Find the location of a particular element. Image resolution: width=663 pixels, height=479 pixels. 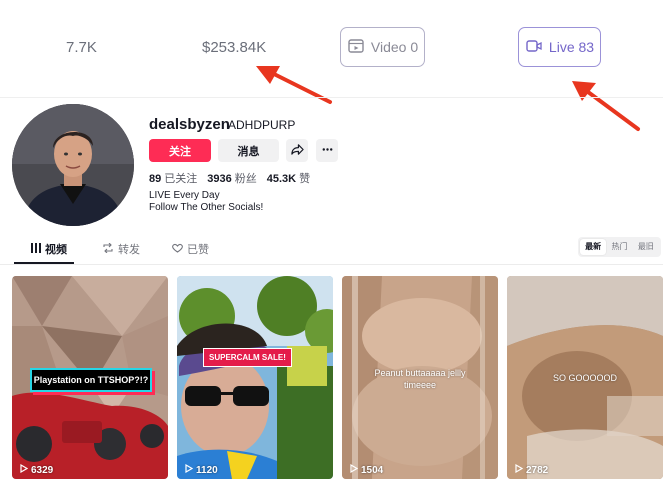

sort-toggle: 最新 热门 最旧 is located at coordinates (619, 247).